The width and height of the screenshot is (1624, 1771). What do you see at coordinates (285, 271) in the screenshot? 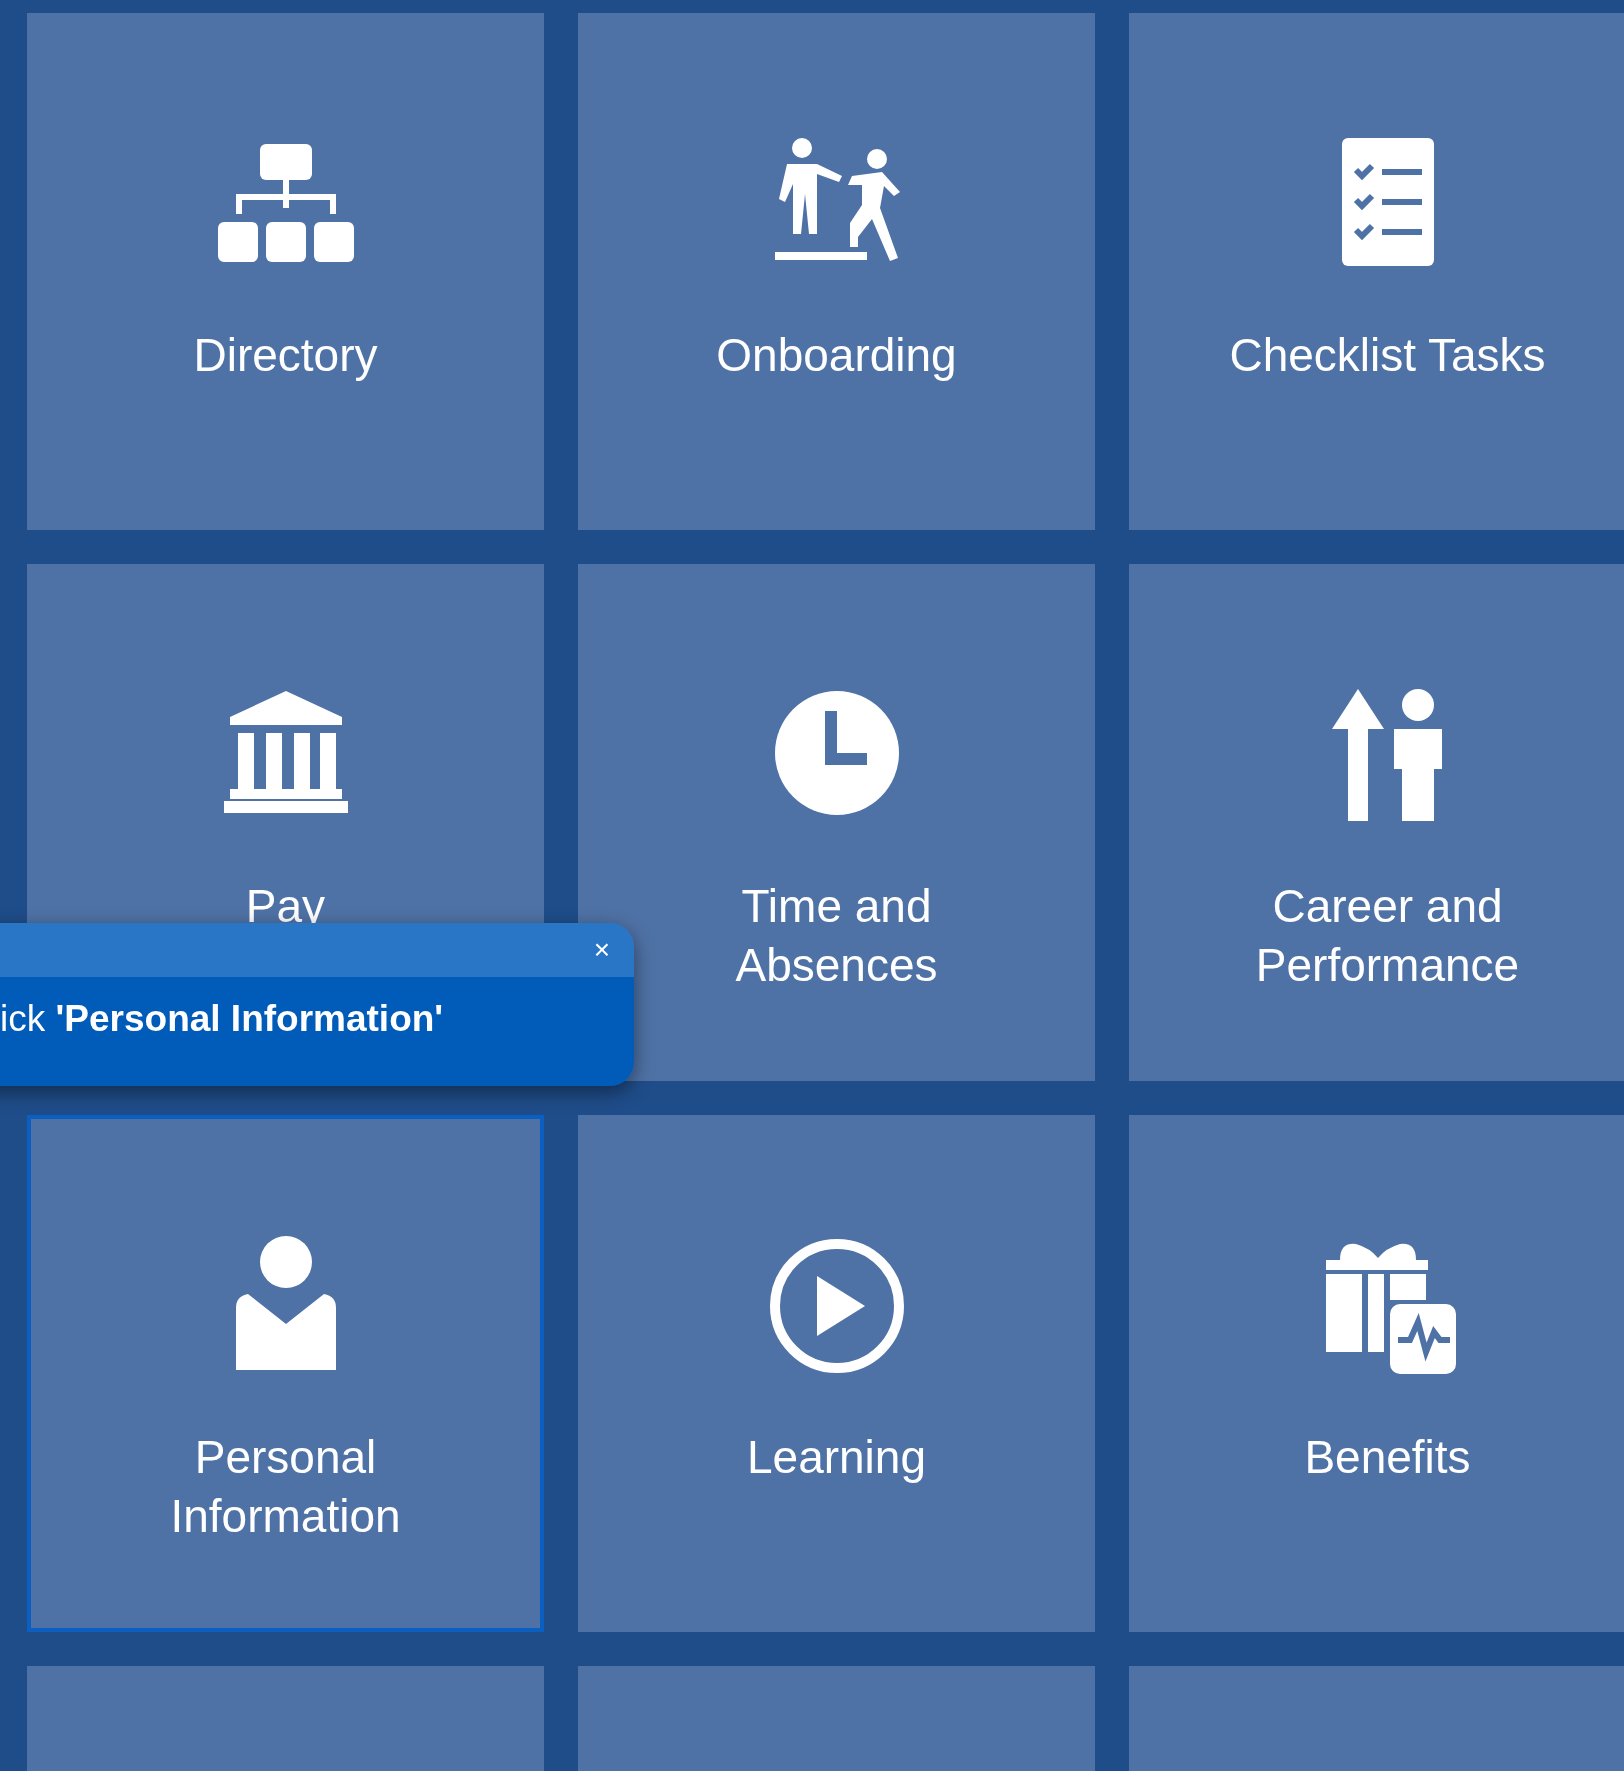
I see `app-tile: Directory` at bounding box center [285, 271].